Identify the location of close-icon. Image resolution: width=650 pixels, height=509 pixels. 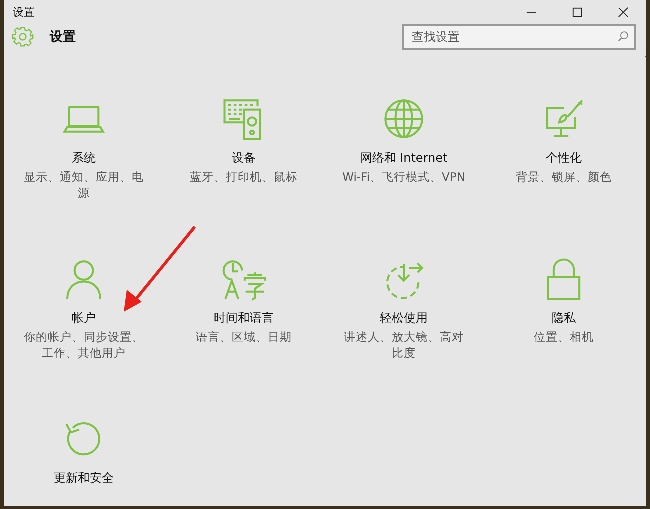
(623, 12).